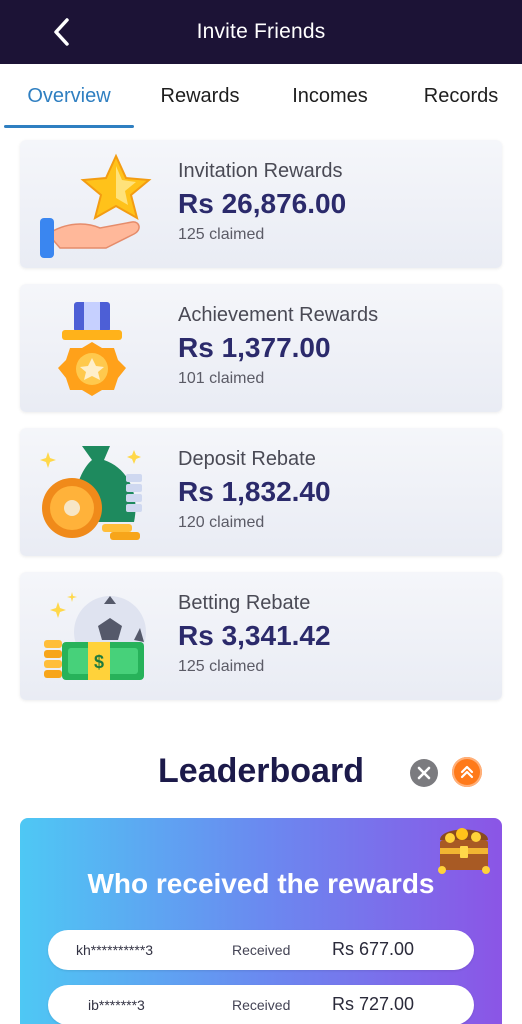  What do you see at coordinates (244, 603) in the screenshot?
I see `card-title: Betting Rebate` at bounding box center [244, 603].